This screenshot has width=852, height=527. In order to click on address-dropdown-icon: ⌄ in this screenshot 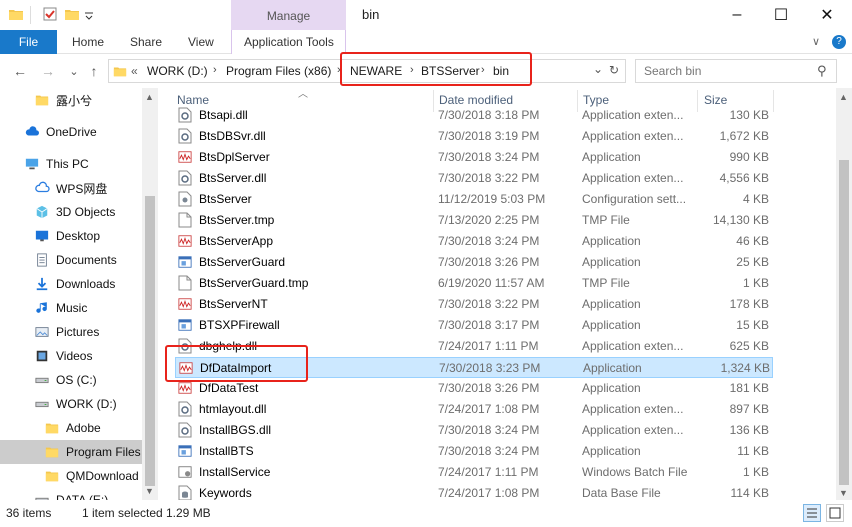, I will do `click(598, 69)`.